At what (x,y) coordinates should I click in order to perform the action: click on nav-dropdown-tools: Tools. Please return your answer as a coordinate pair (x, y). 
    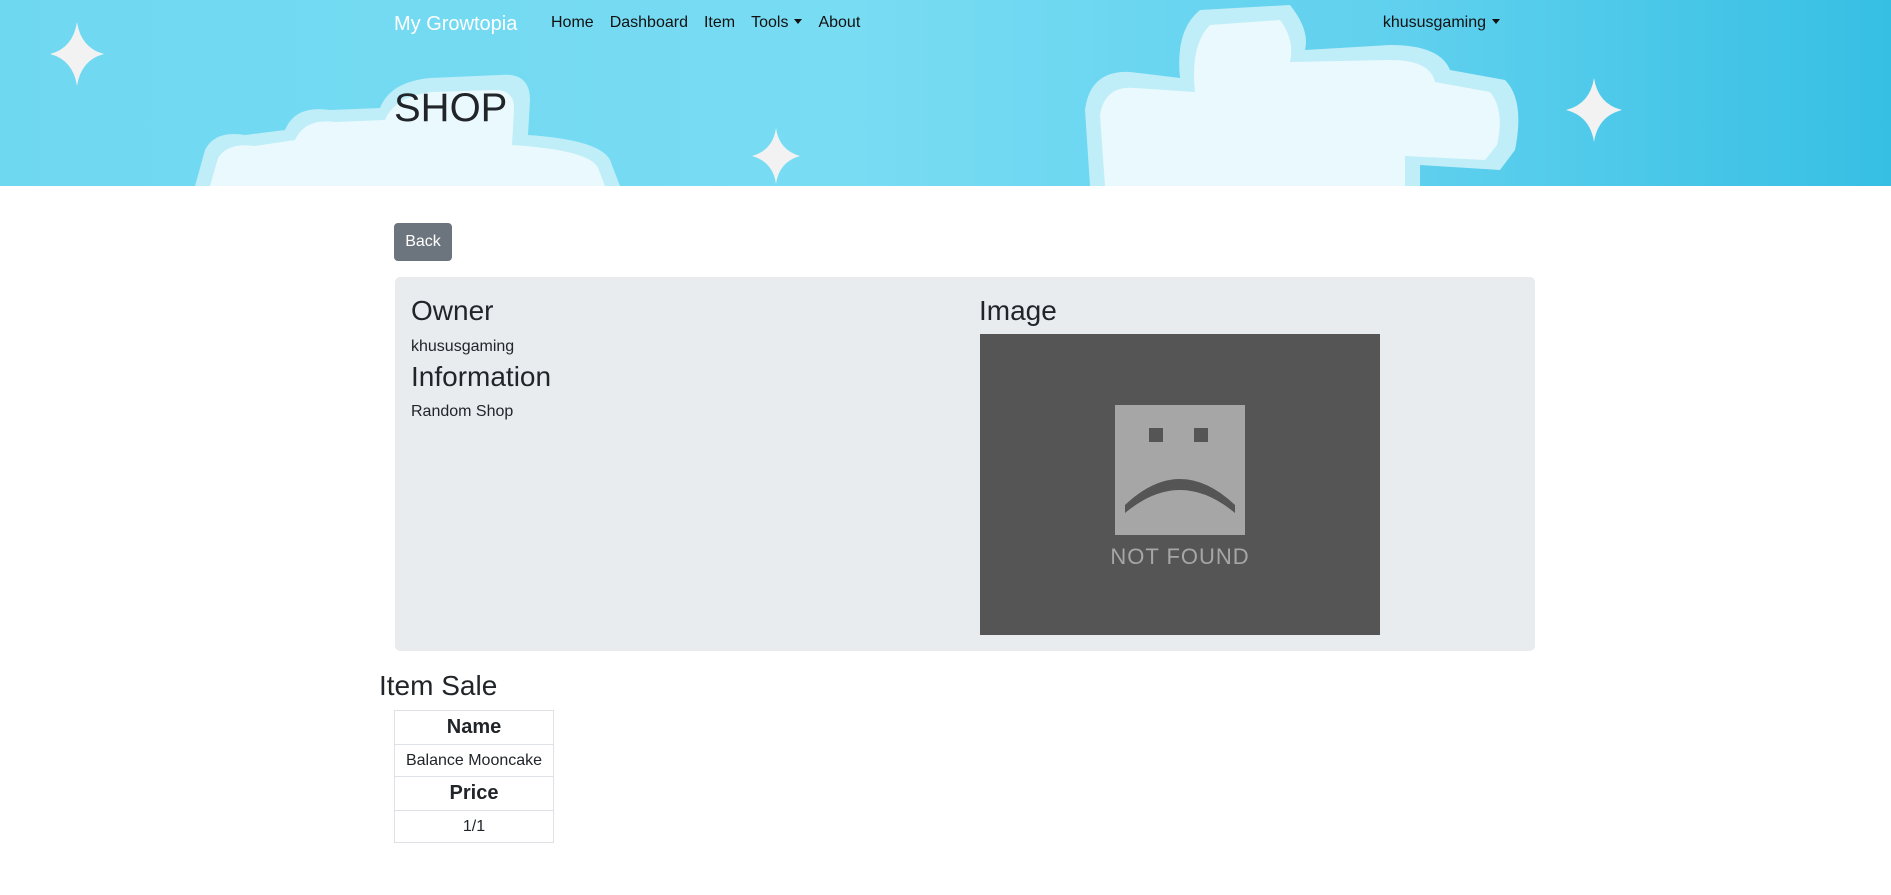
    Looking at the image, I should click on (776, 23).